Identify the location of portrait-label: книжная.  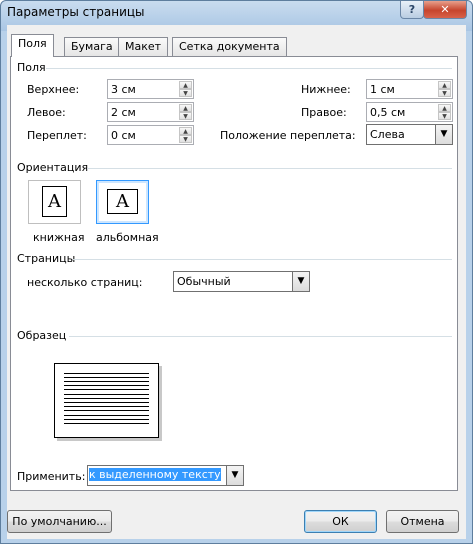
(58, 237).